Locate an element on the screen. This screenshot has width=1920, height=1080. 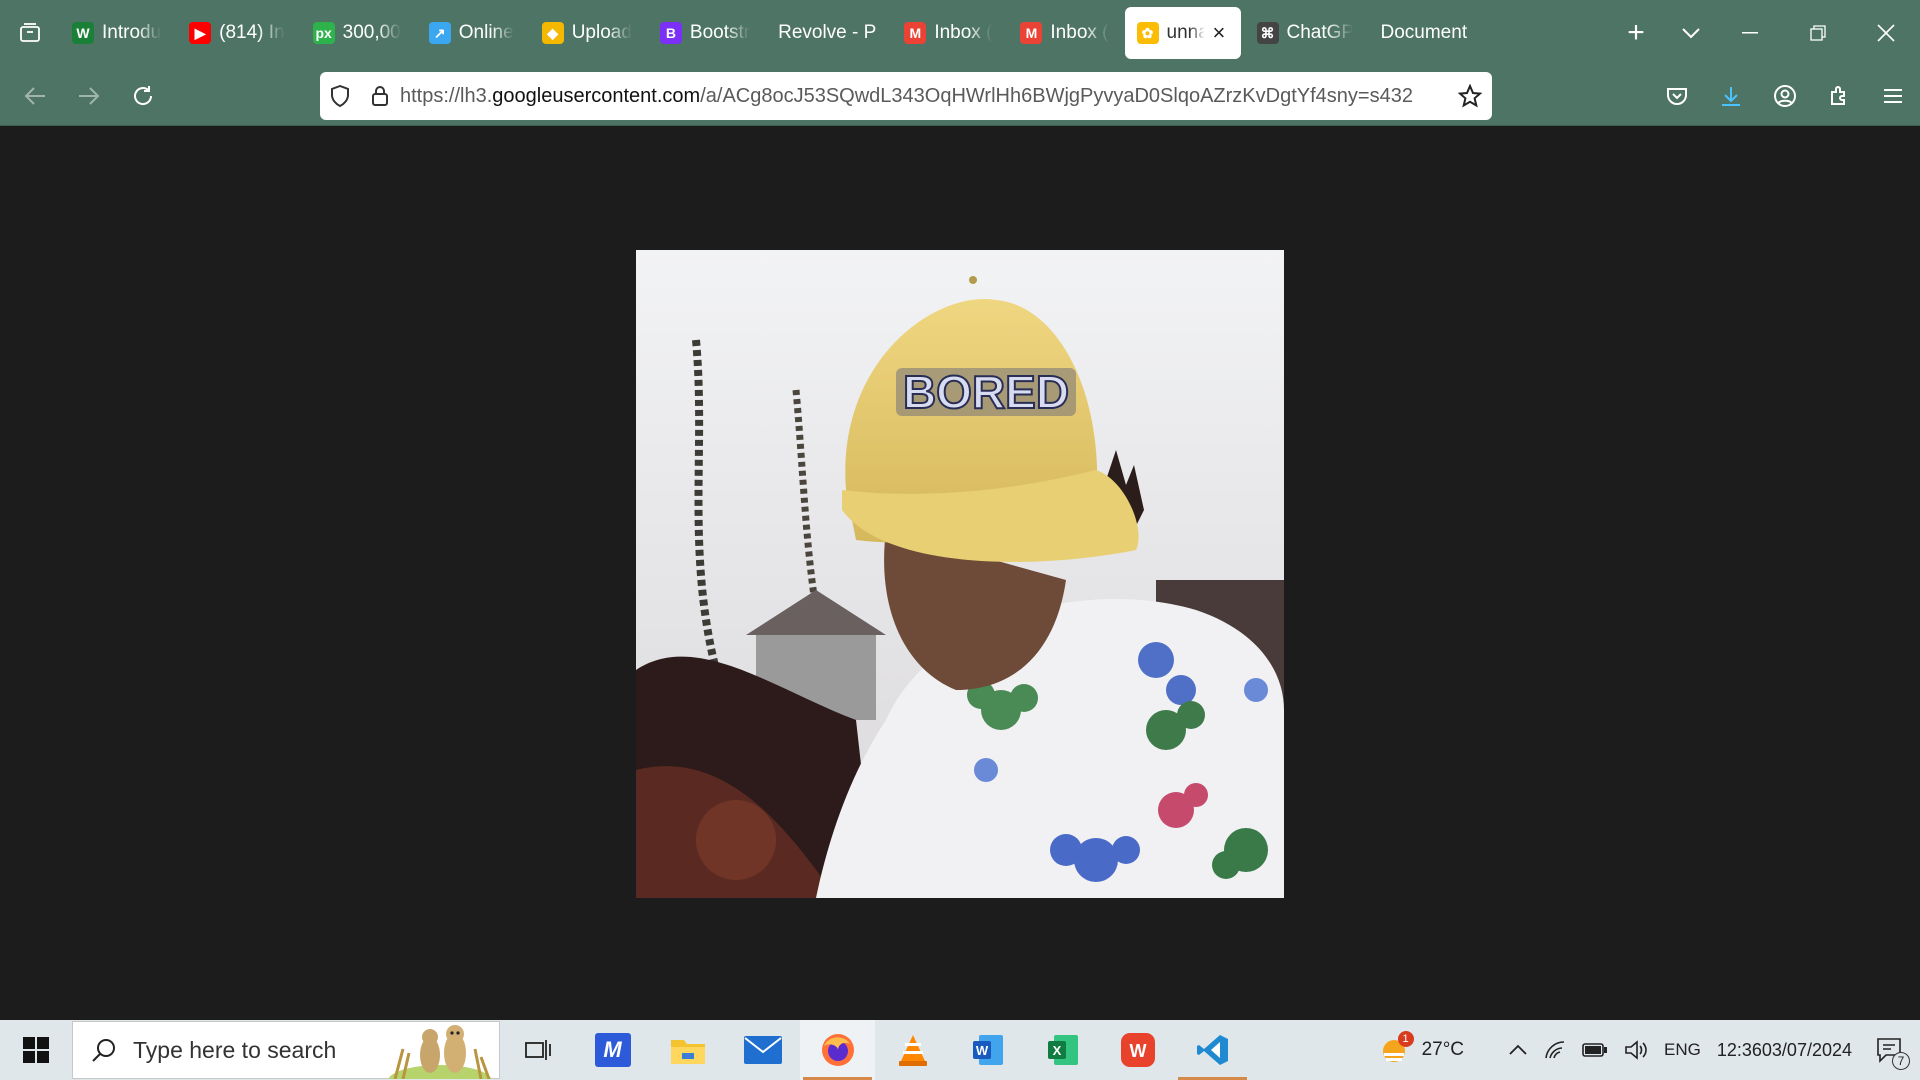
search-placeholder: Type here to search is located at coordinates (235, 1049).